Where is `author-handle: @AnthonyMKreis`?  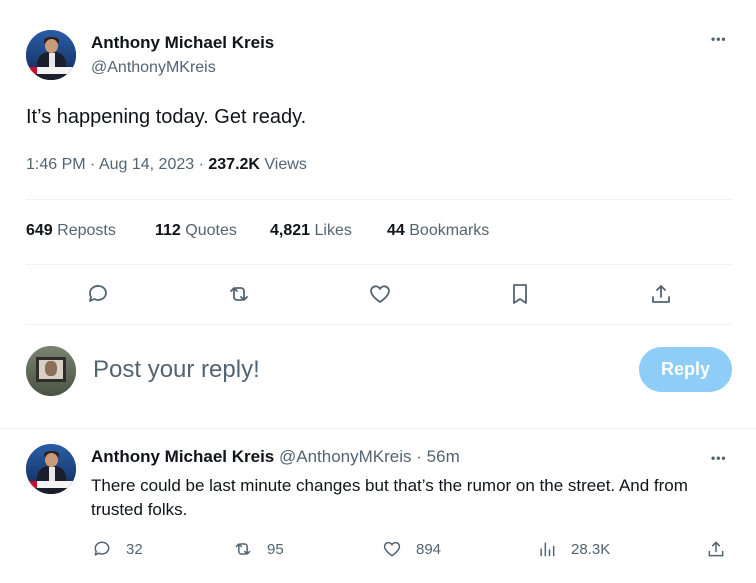
author-handle: @AnthonyMKreis is located at coordinates (153, 68).